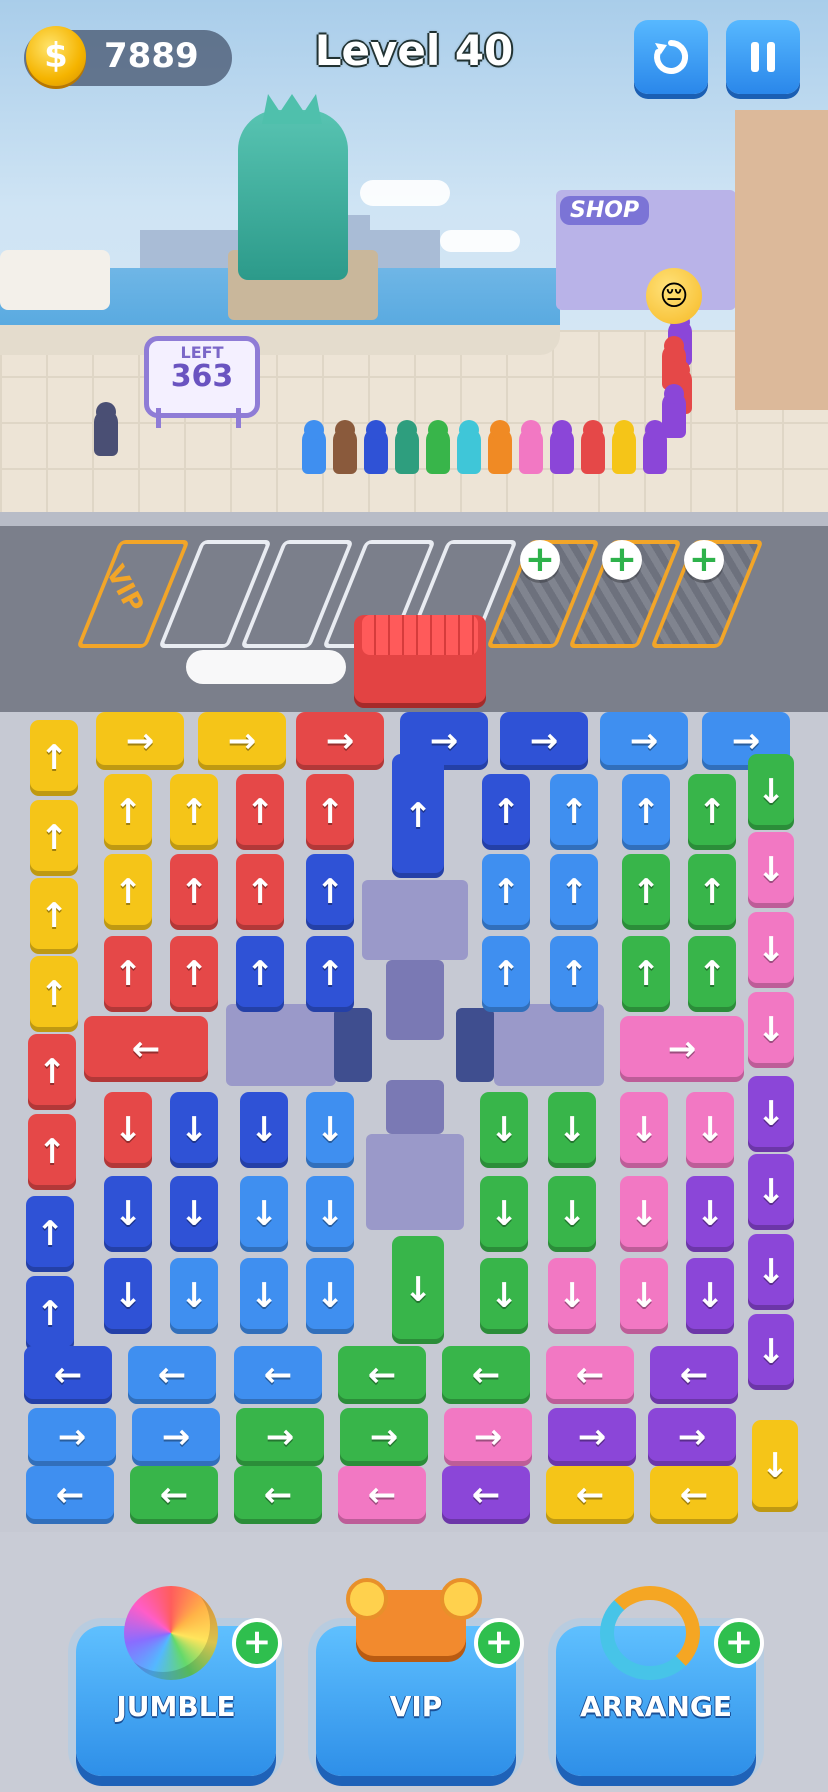 Image resolution: width=828 pixels, height=1792 pixels. Describe the element at coordinates (739, 1643) in the screenshot. I see `arrange-add-plus-icon: +` at that location.